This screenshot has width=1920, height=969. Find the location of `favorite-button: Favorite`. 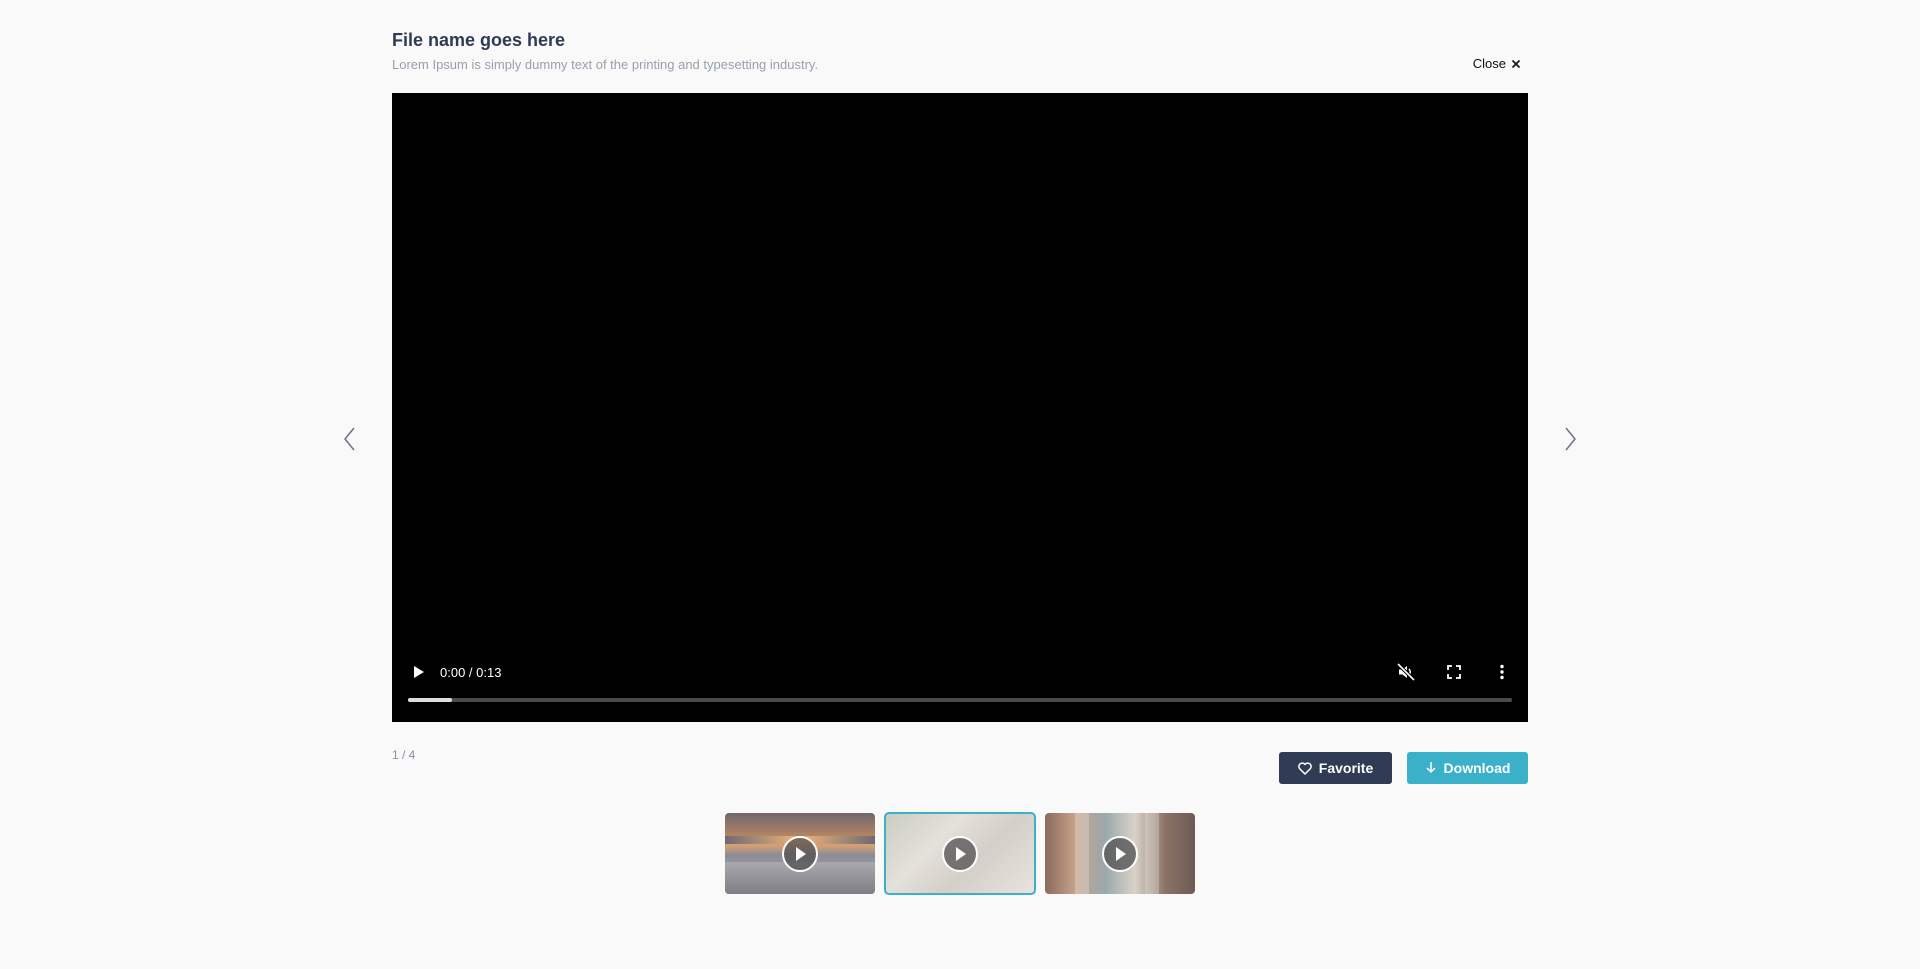

favorite-button: Favorite is located at coordinates (1335, 768).